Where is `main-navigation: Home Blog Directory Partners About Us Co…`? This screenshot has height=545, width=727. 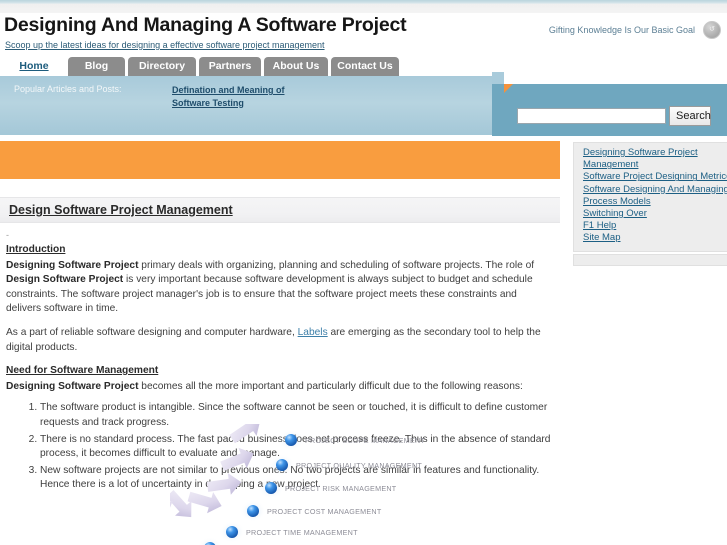
main-navigation: Home Blog Directory Partners About Us Co… is located at coordinates (363, 66).